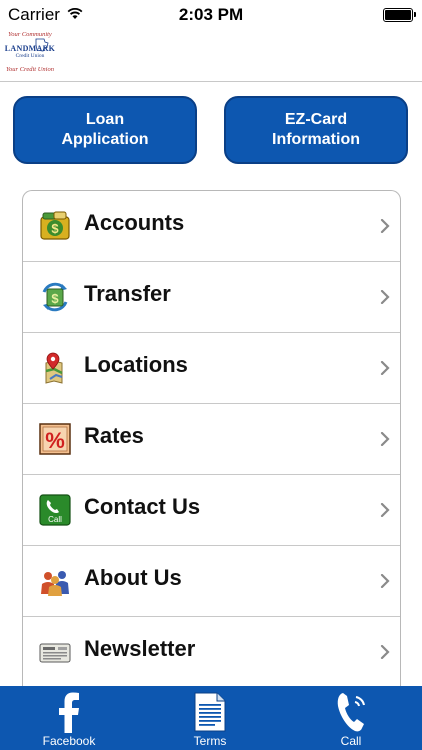 Image resolution: width=422 pixels, height=750 pixels. I want to click on transfer-icon: $, so click(55, 297).